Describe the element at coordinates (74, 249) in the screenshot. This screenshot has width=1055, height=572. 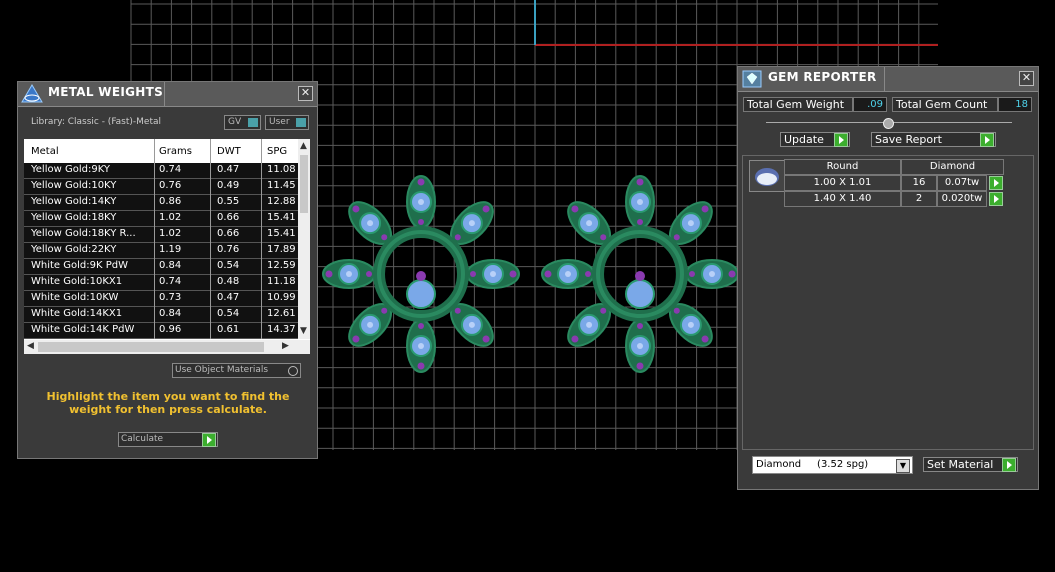
I see `cell-metal: Yellow Gold:22KY` at that location.